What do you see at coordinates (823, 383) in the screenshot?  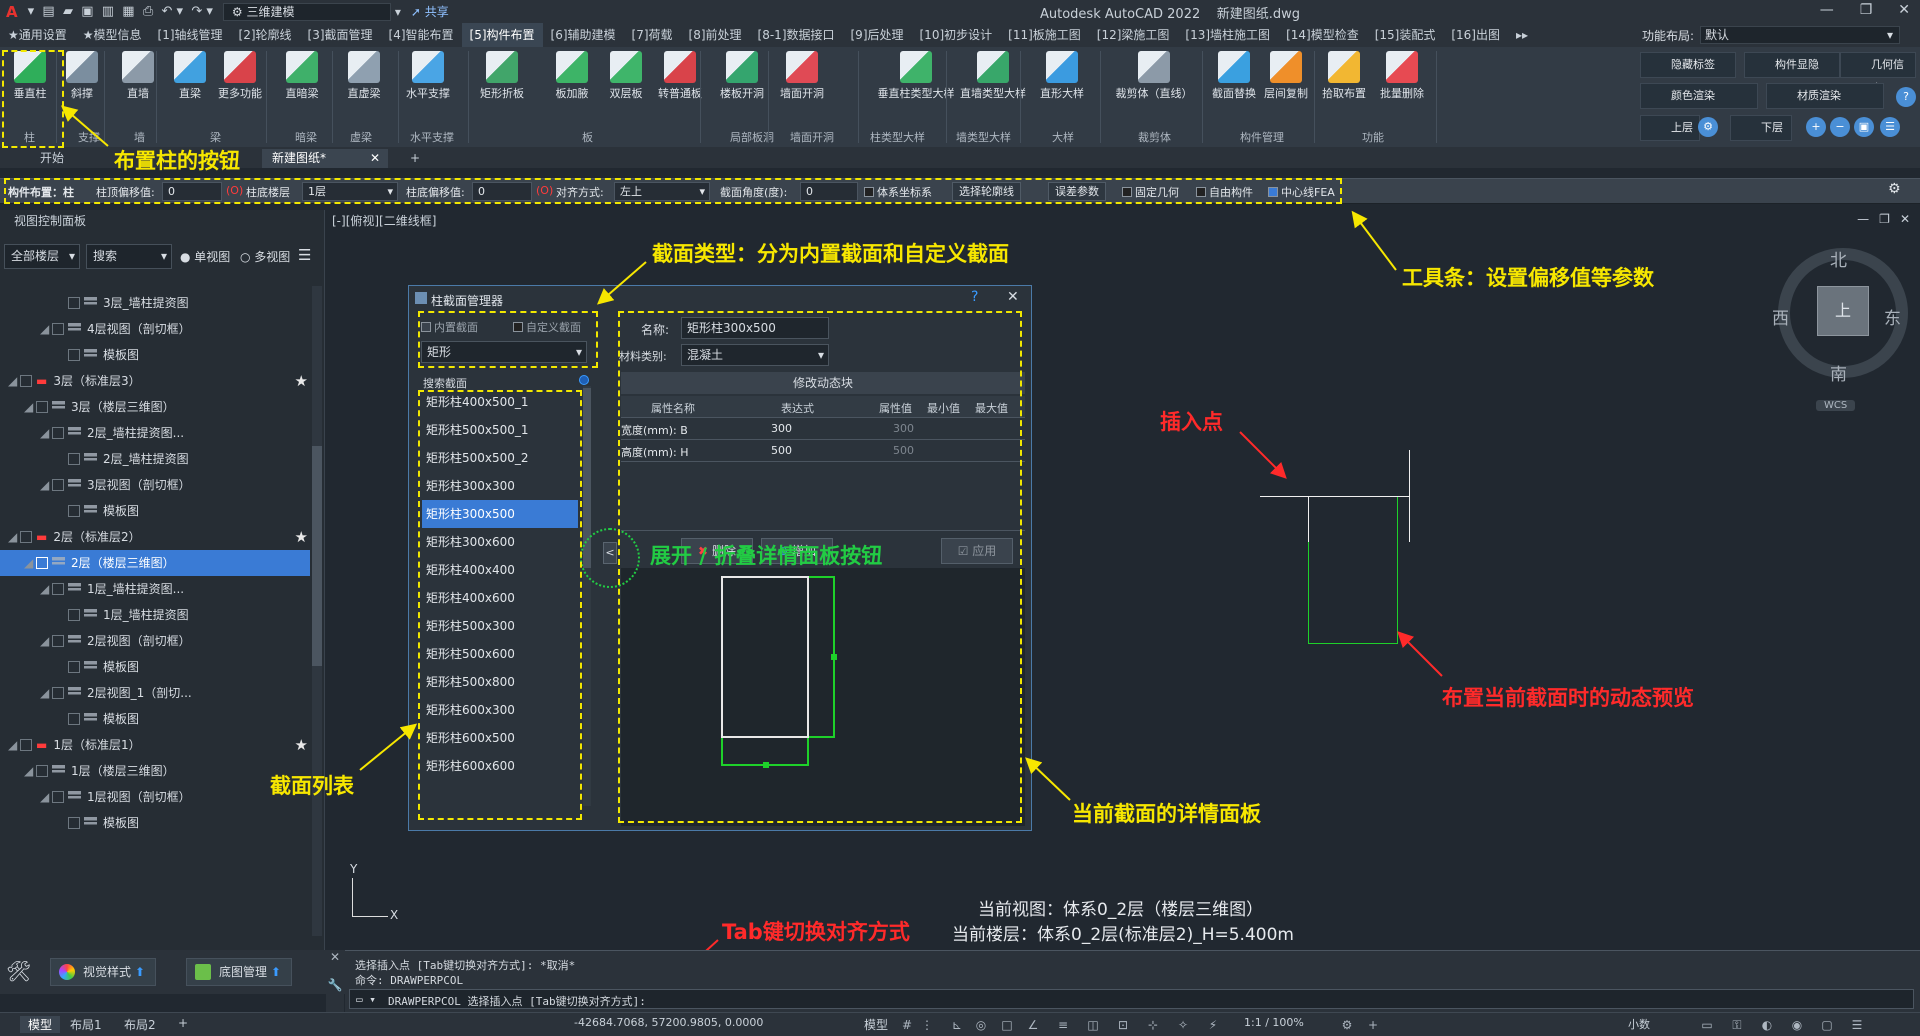 I see `modify-block-button: 修改动态块` at bounding box center [823, 383].